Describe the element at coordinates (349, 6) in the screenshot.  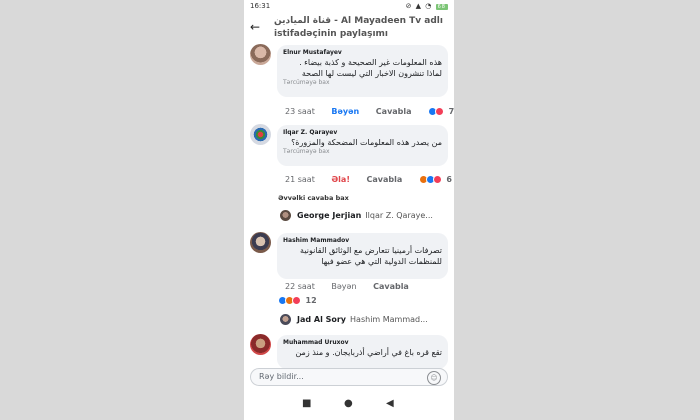
I see `status-bar: 16:31 ⊘ ▲ ◔ 68` at that location.